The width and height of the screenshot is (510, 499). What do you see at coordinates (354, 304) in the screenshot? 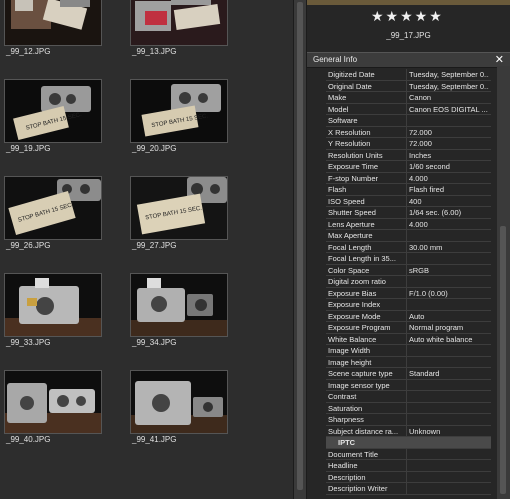
I see `metadata-key: Exposure Index` at bounding box center [354, 304].